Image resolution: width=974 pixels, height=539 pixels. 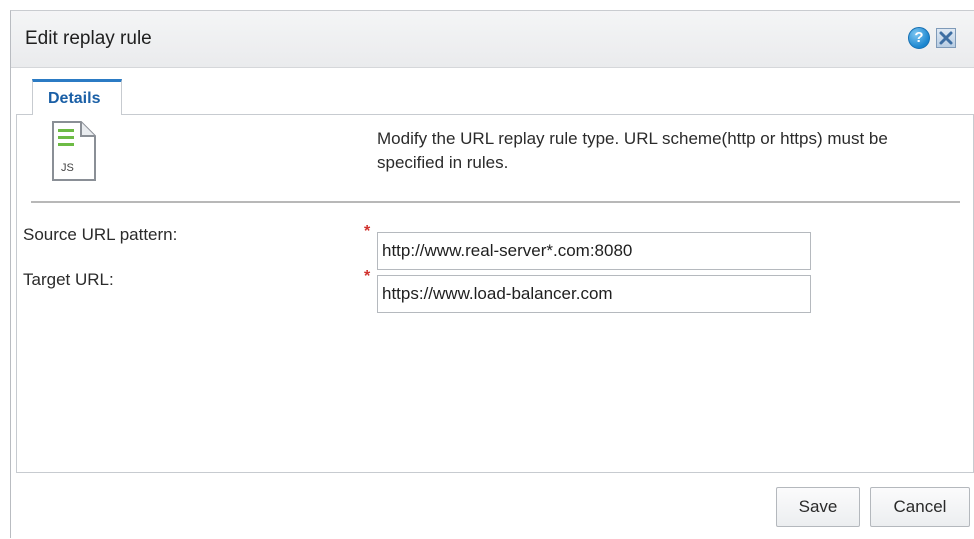 What do you see at coordinates (492, 39) in the screenshot?
I see `dialog-title-bar: Edit replay rule ?` at bounding box center [492, 39].